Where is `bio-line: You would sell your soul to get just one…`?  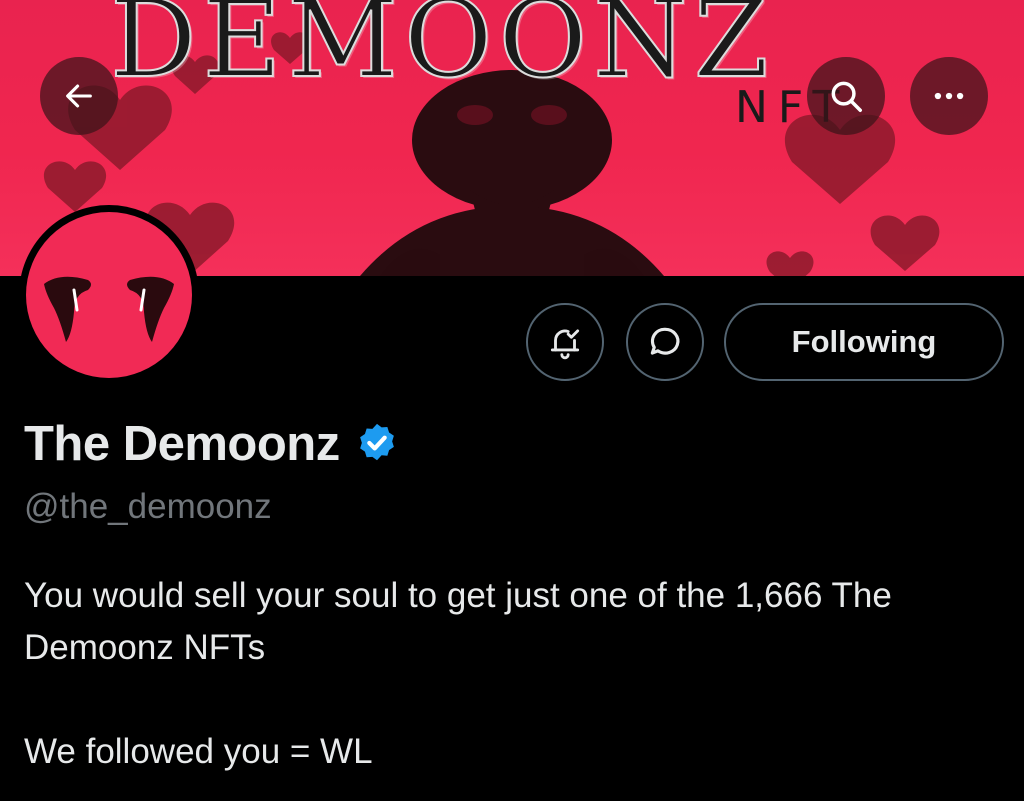 bio-line: You would sell your soul to get just one… is located at coordinates (458, 621).